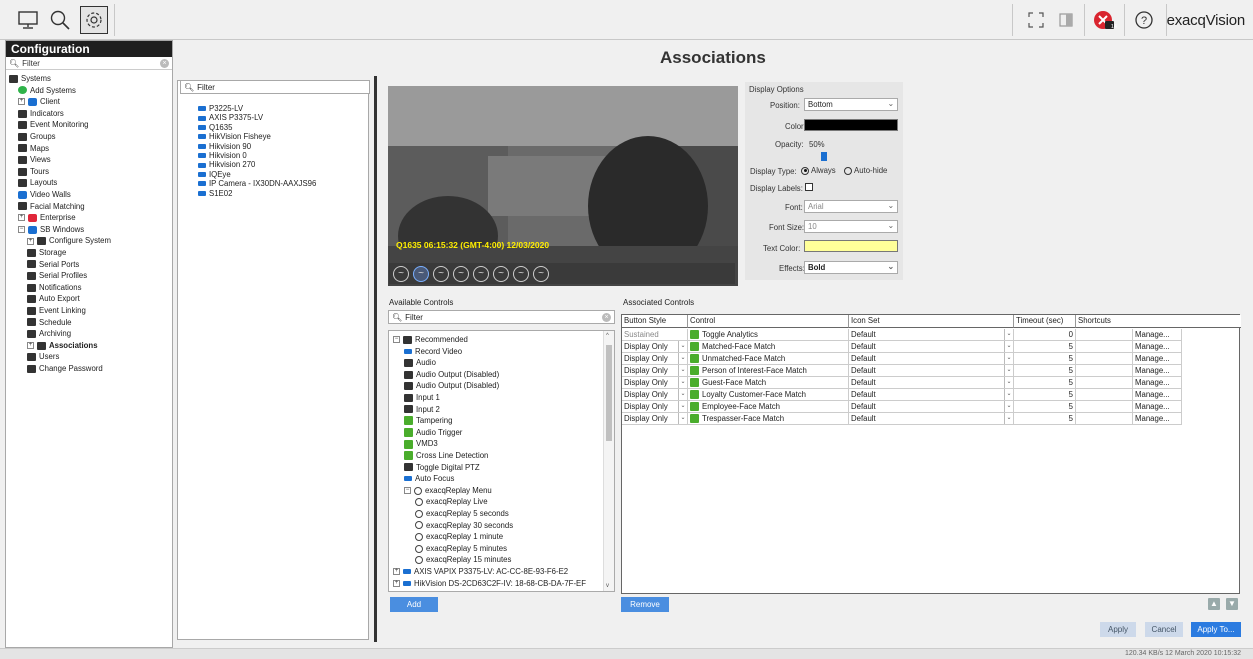  What do you see at coordinates (851, 206) in the screenshot?
I see `font-select: Arial ⌄` at bounding box center [851, 206].